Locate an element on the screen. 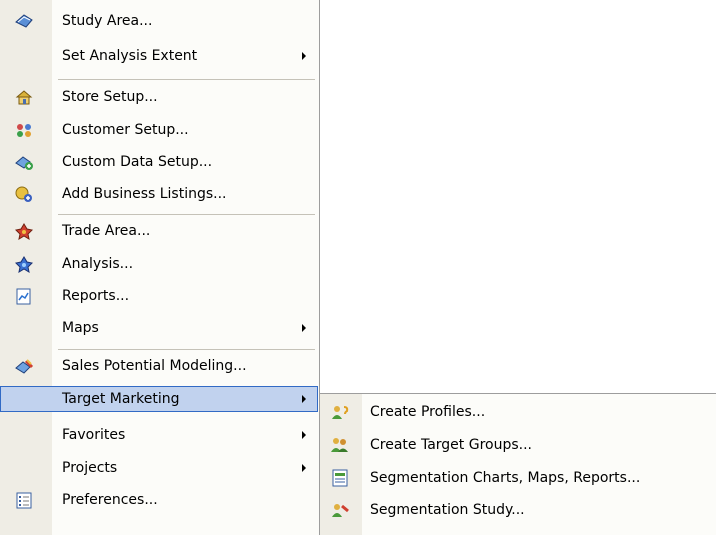 Image resolution: width=716 pixels, height=535 pixels. study-area-icon is located at coordinates (24, 21).